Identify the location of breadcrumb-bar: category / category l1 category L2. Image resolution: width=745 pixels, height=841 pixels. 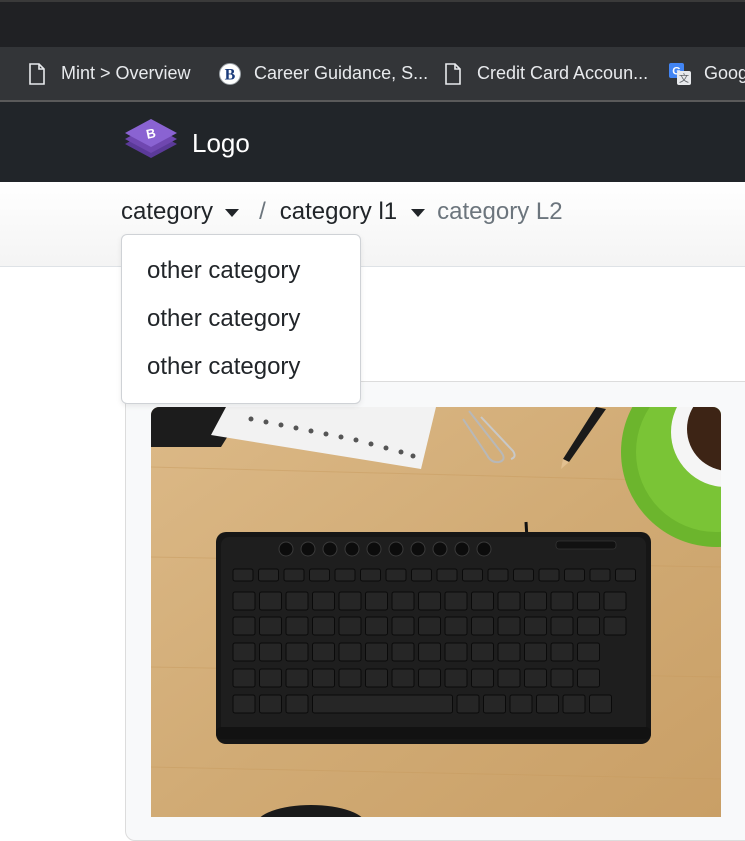
(372, 224).